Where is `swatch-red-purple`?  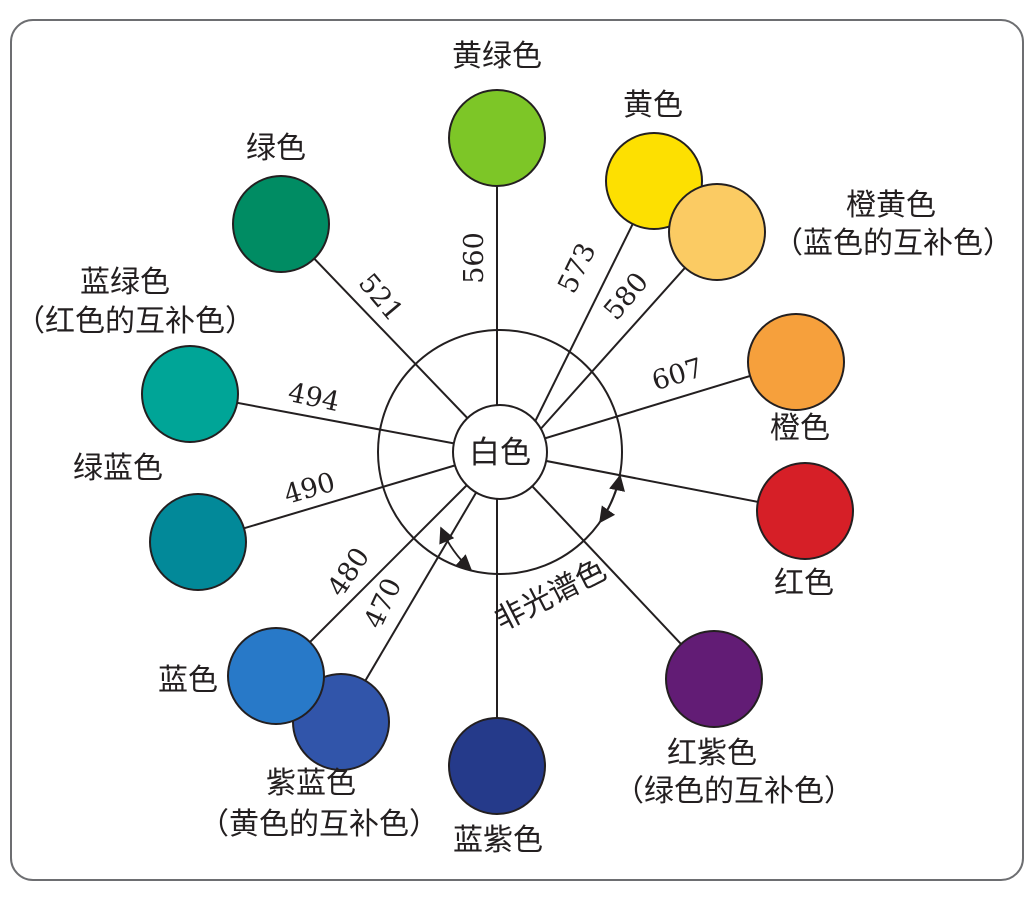
swatch-red-purple is located at coordinates (714, 679).